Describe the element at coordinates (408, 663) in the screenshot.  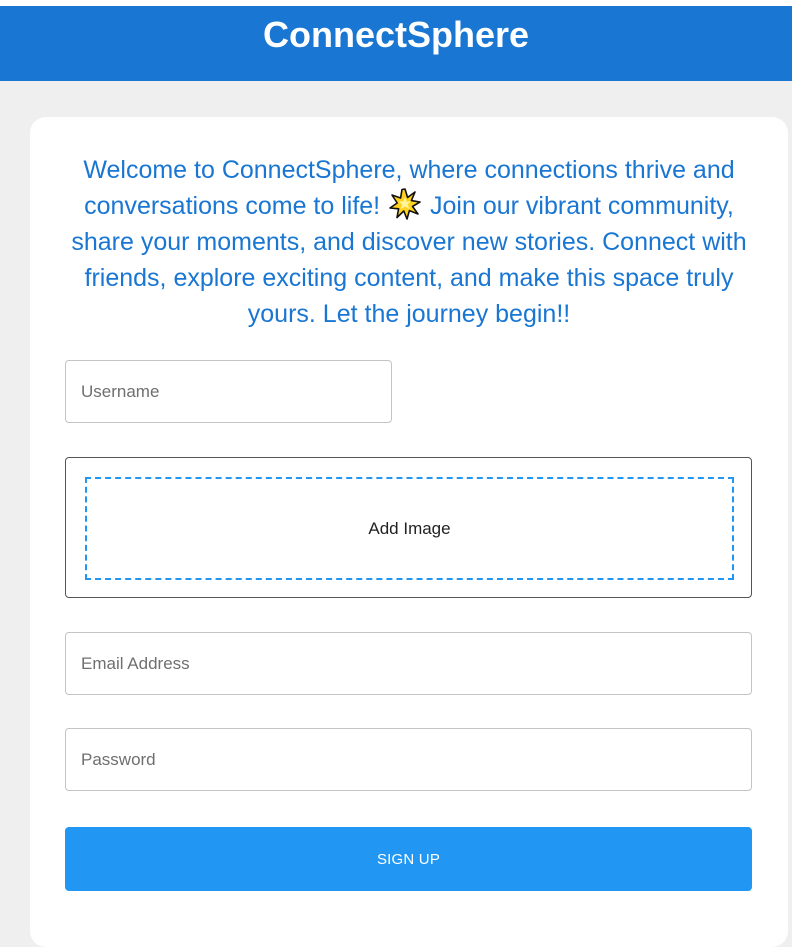
I see `email-input` at that location.